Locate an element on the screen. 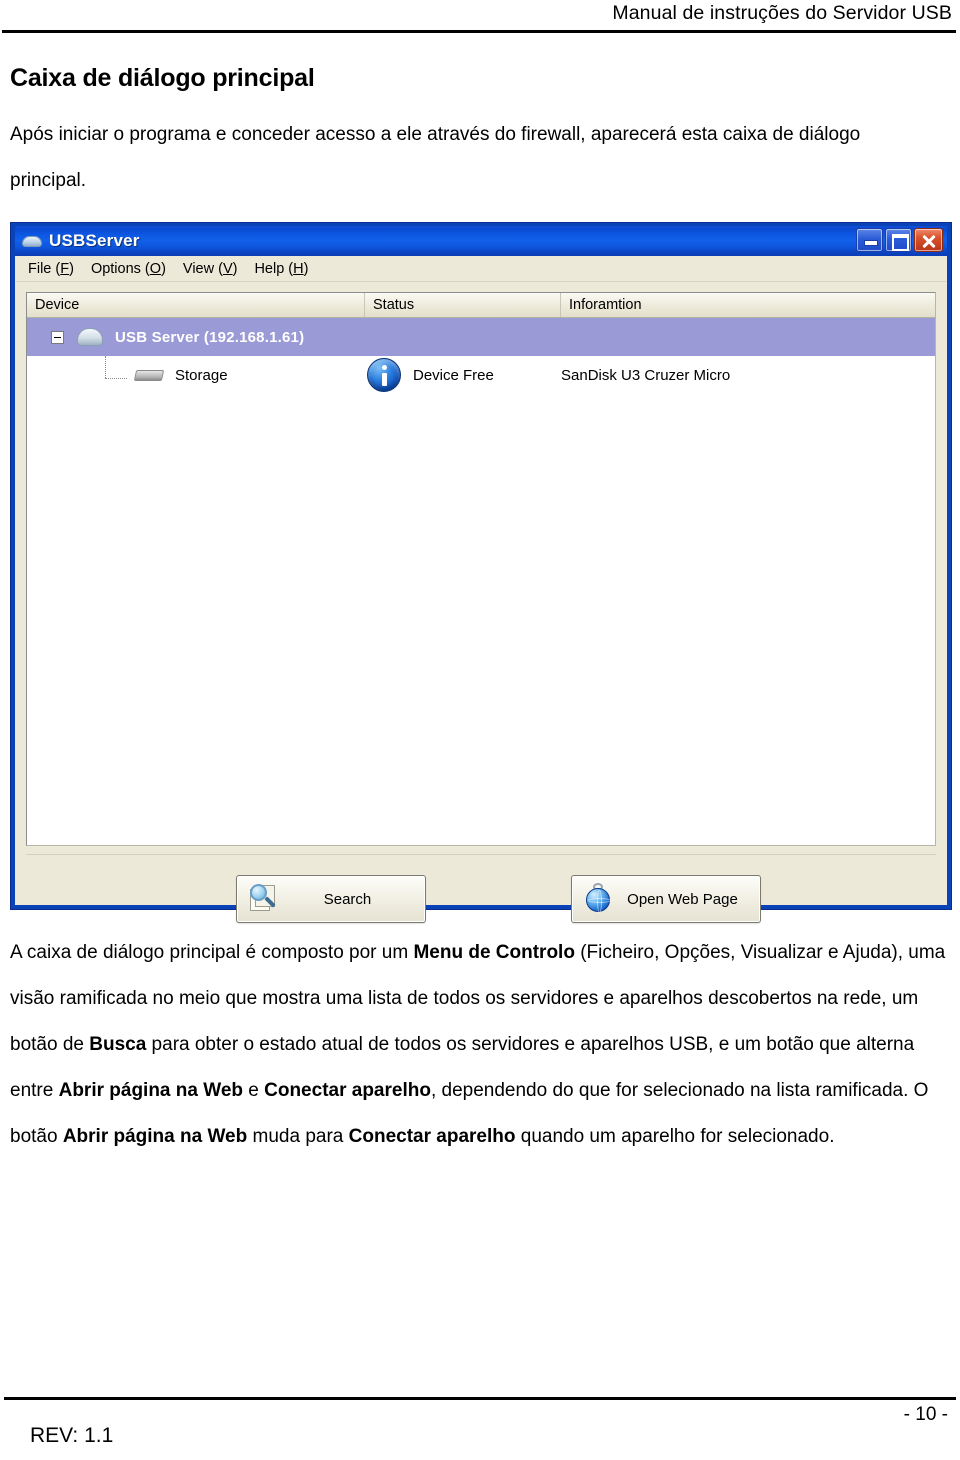 This screenshot has height=1460, width=960. menu-item-view: View (V) is located at coordinates (213, 269).